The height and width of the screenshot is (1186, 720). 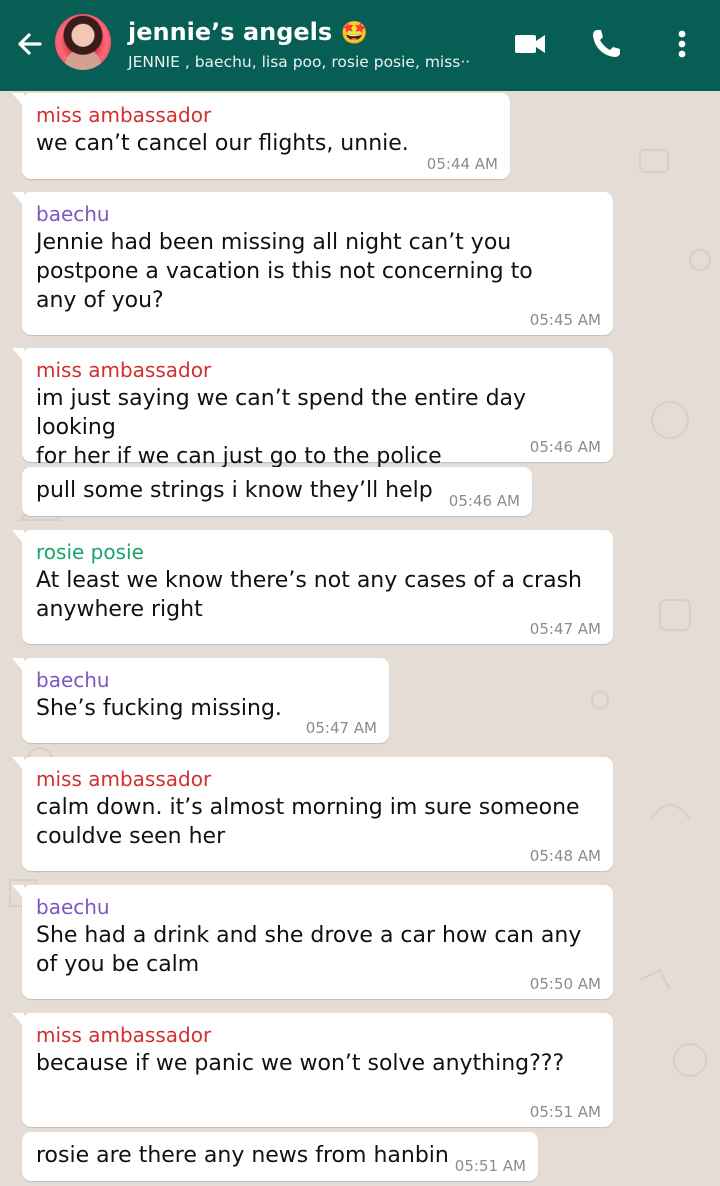 What do you see at coordinates (30, 44) in the screenshot?
I see `arrow-left-icon` at bounding box center [30, 44].